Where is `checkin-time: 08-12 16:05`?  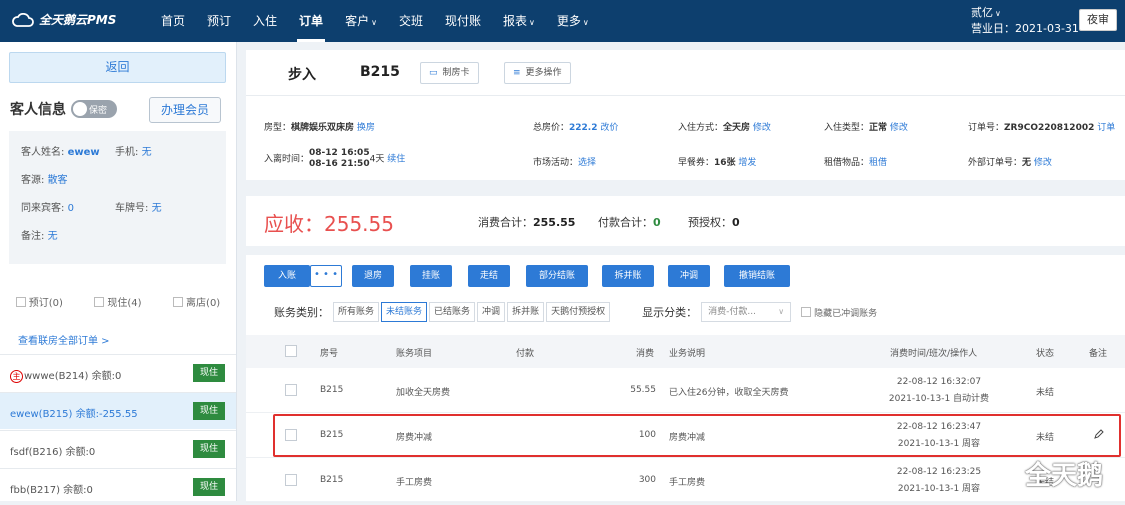 checkin-time: 08-12 16:05 is located at coordinates (339, 153).